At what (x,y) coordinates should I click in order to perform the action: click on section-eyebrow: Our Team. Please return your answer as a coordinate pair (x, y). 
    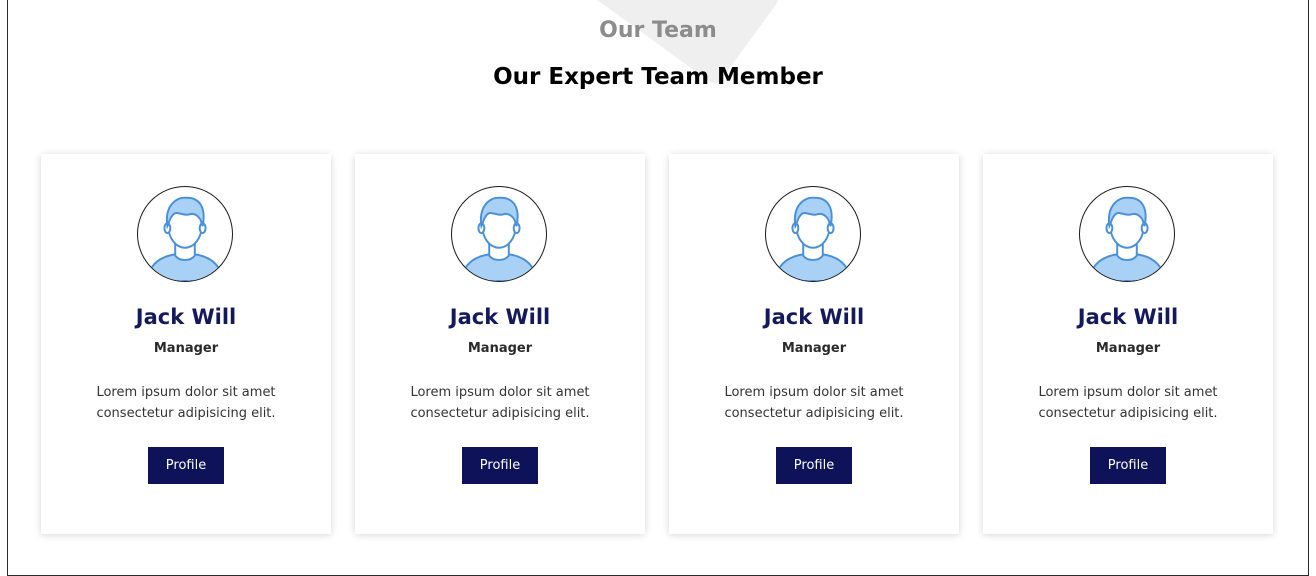
    Looking at the image, I should click on (658, 30).